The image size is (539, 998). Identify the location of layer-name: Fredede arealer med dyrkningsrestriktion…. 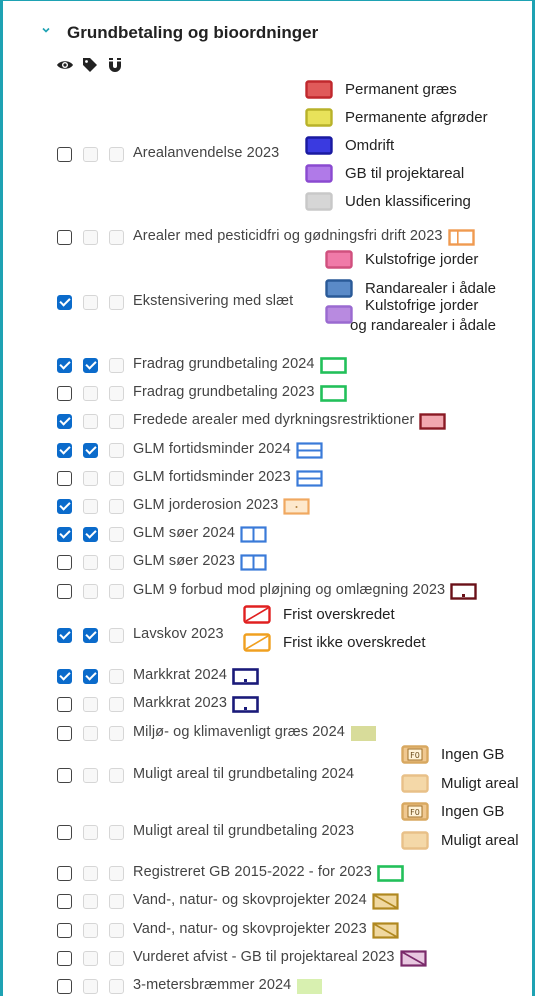
(273, 420).